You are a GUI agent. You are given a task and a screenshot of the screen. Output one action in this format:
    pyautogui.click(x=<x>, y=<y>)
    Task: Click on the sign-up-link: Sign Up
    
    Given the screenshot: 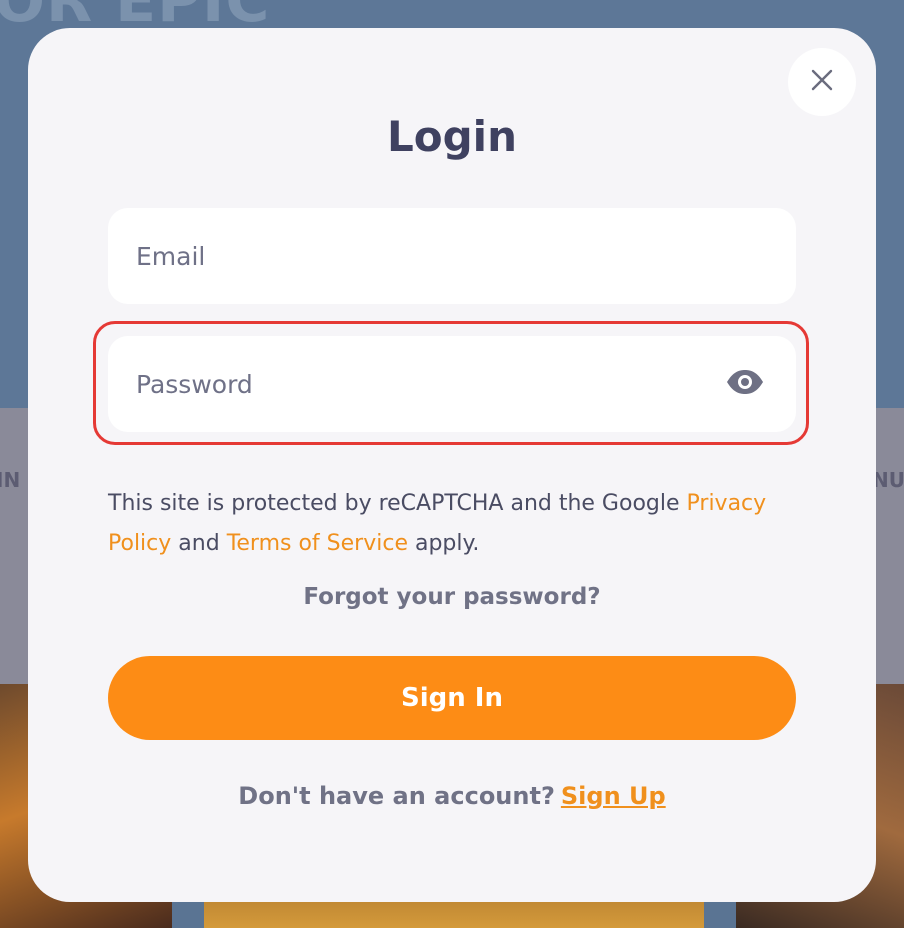 What is the action you would take?
    pyautogui.click(x=613, y=796)
    